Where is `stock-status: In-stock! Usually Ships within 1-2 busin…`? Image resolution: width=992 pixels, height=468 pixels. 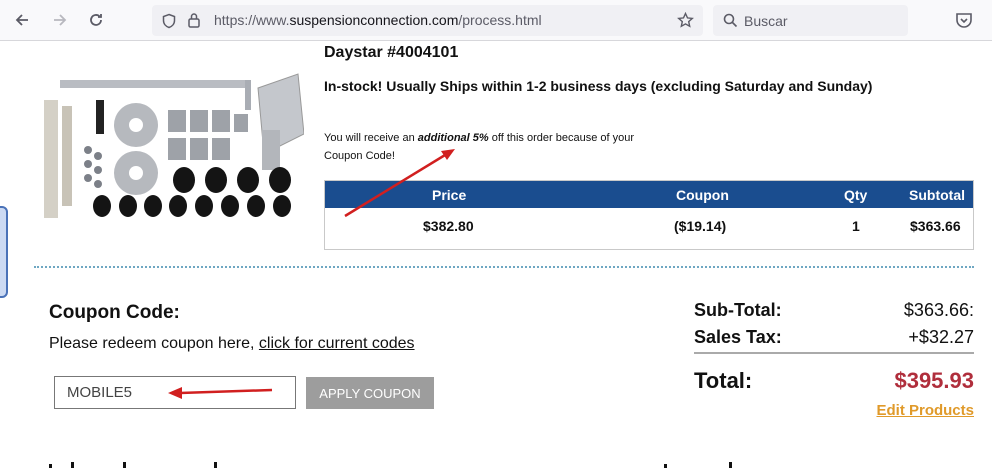 stock-status: In-stock! Usually Ships within 1-2 busin… is located at coordinates (598, 86).